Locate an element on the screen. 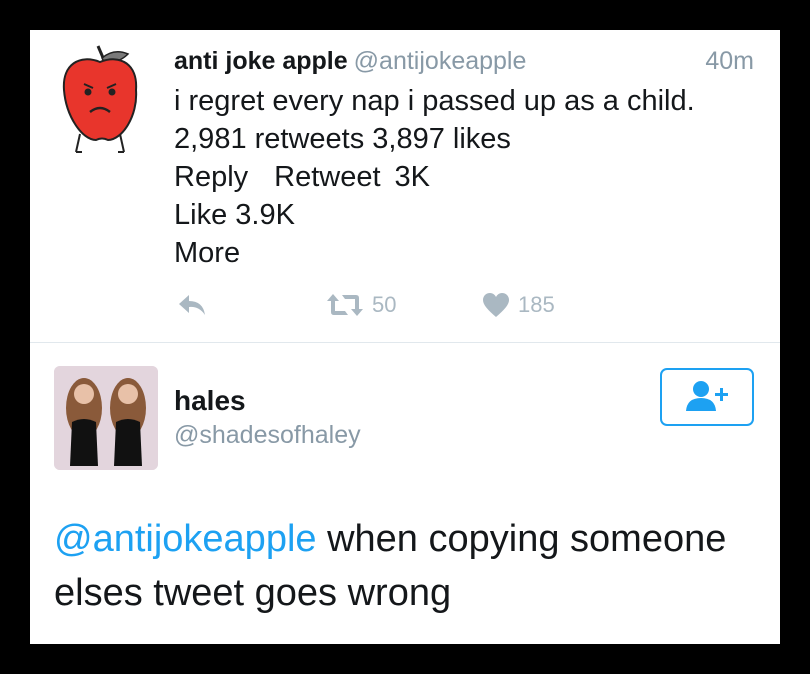 This screenshot has width=810, height=674. author-handle: @antijokeapple is located at coordinates (440, 61).